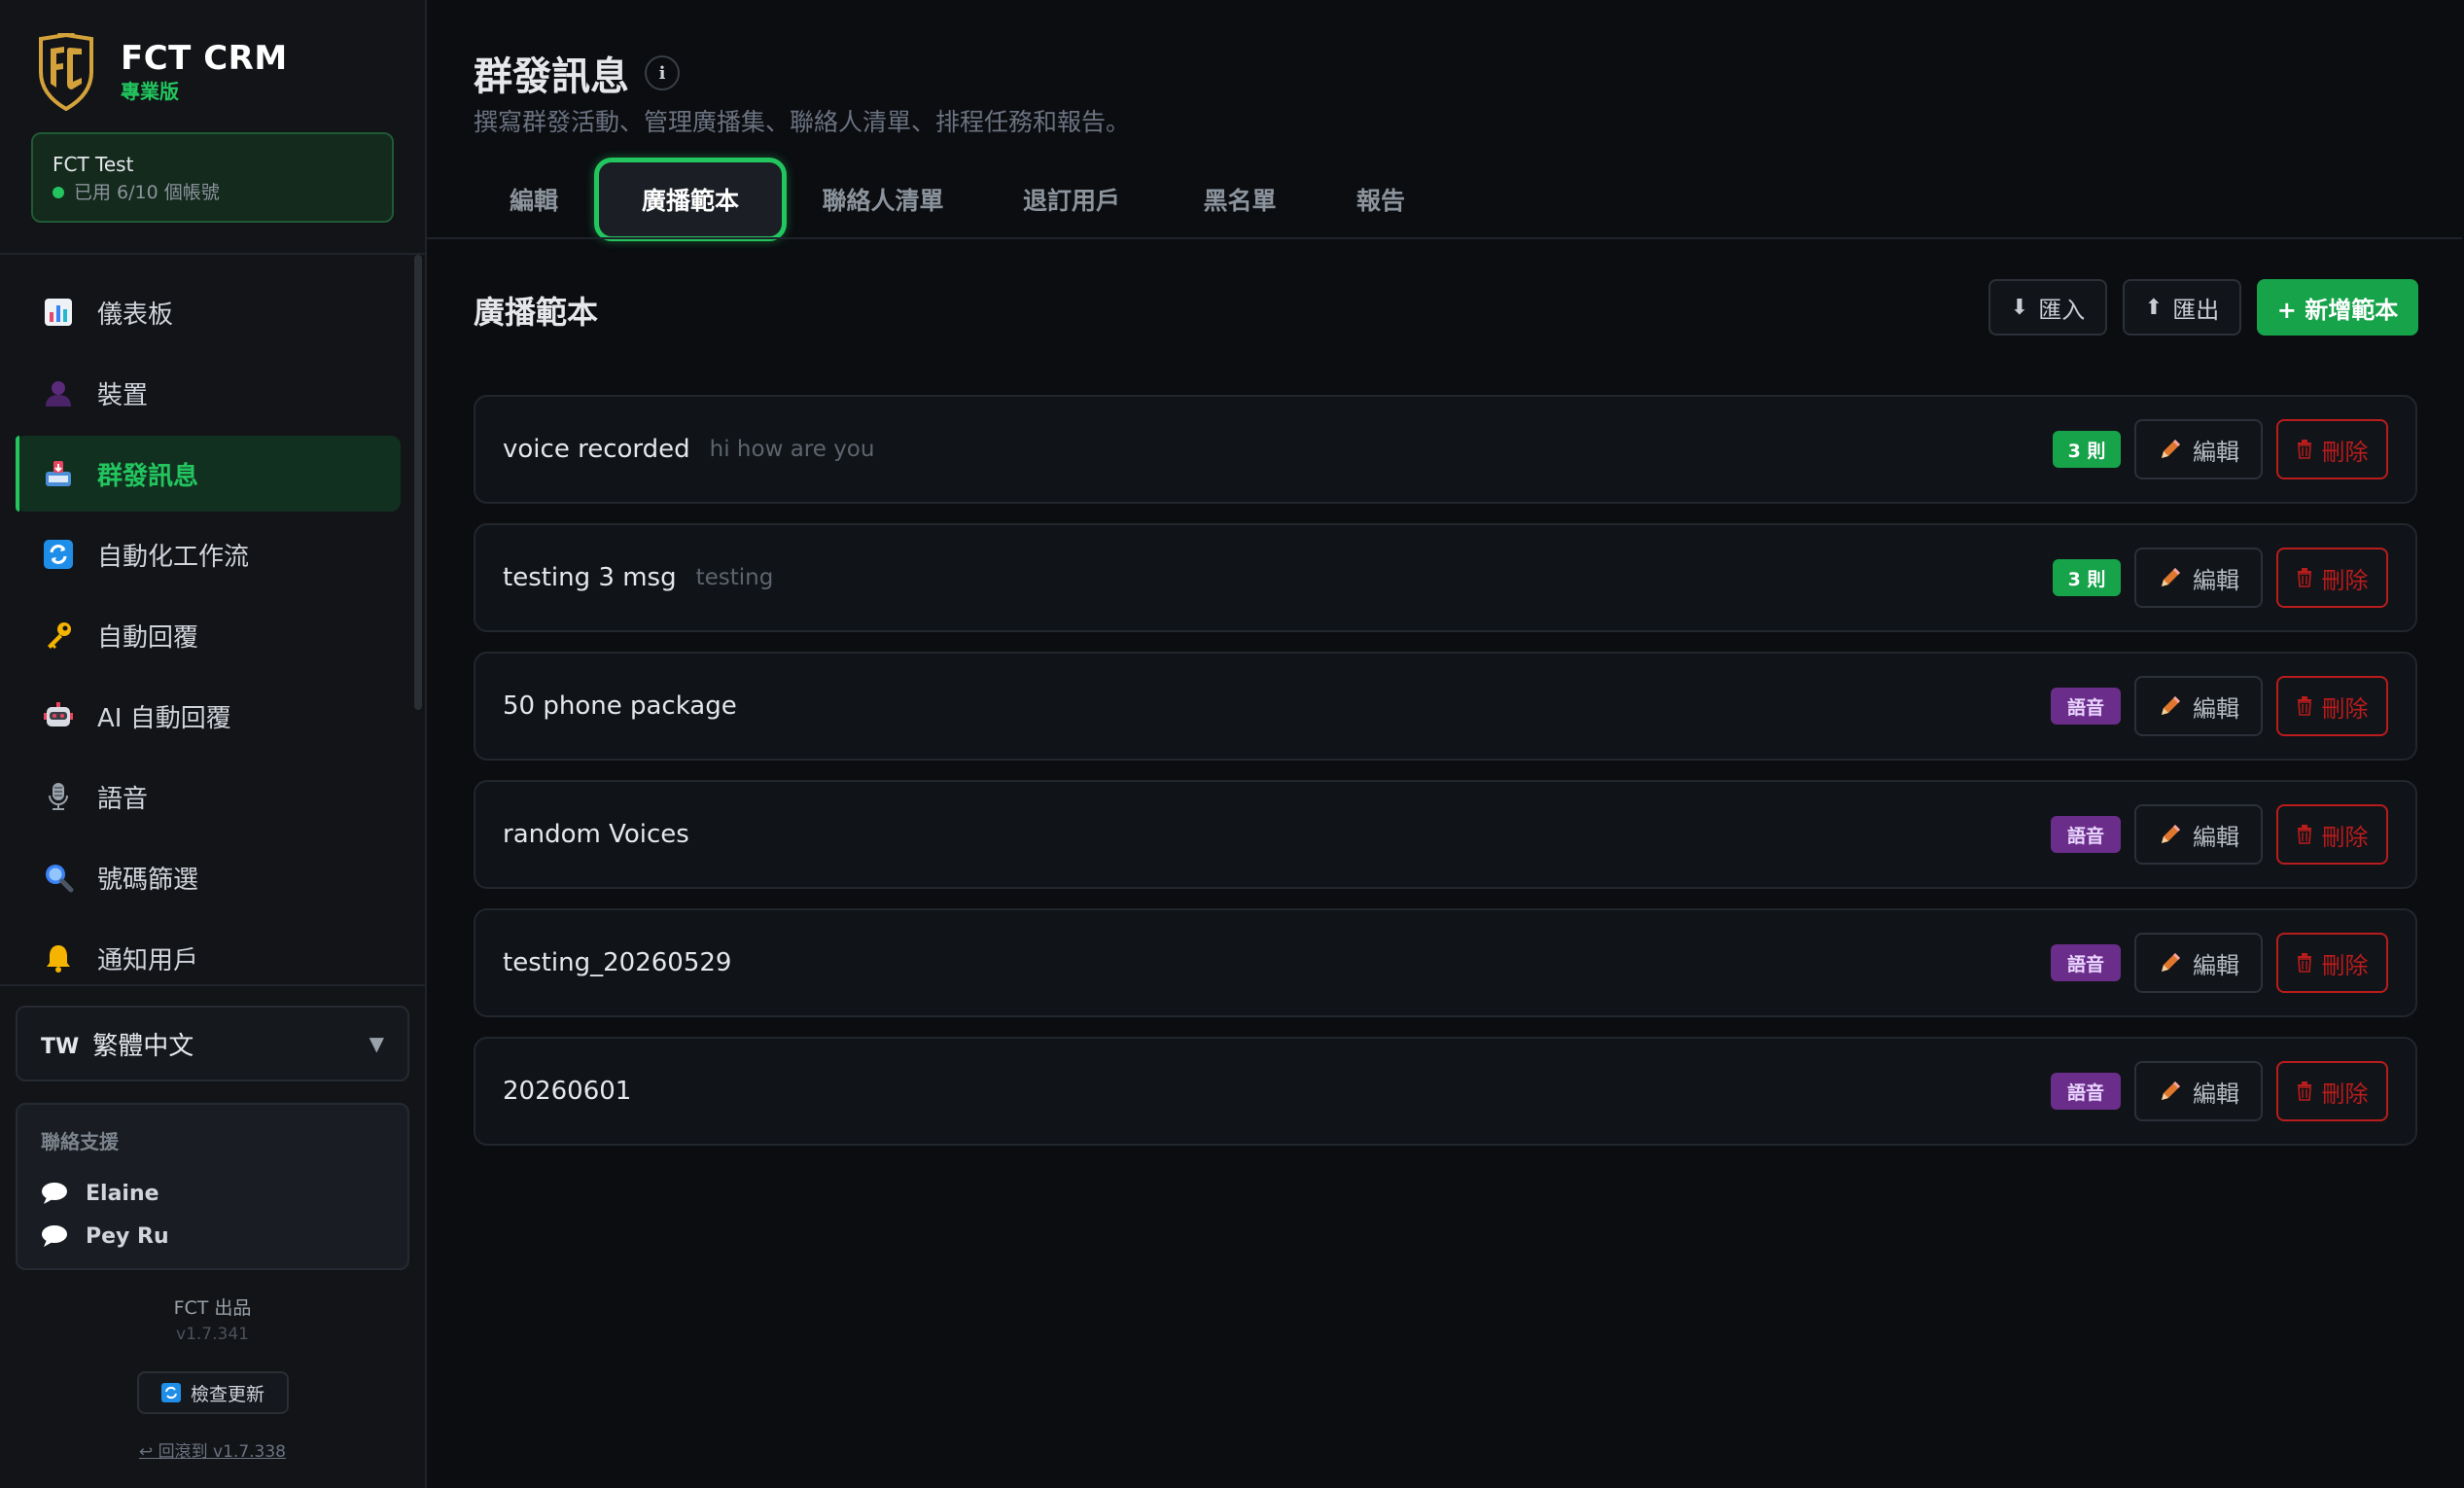 This screenshot has height=1488, width=2464. I want to click on sidebar-item-broadcast: 群發訊息, so click(208, 474).